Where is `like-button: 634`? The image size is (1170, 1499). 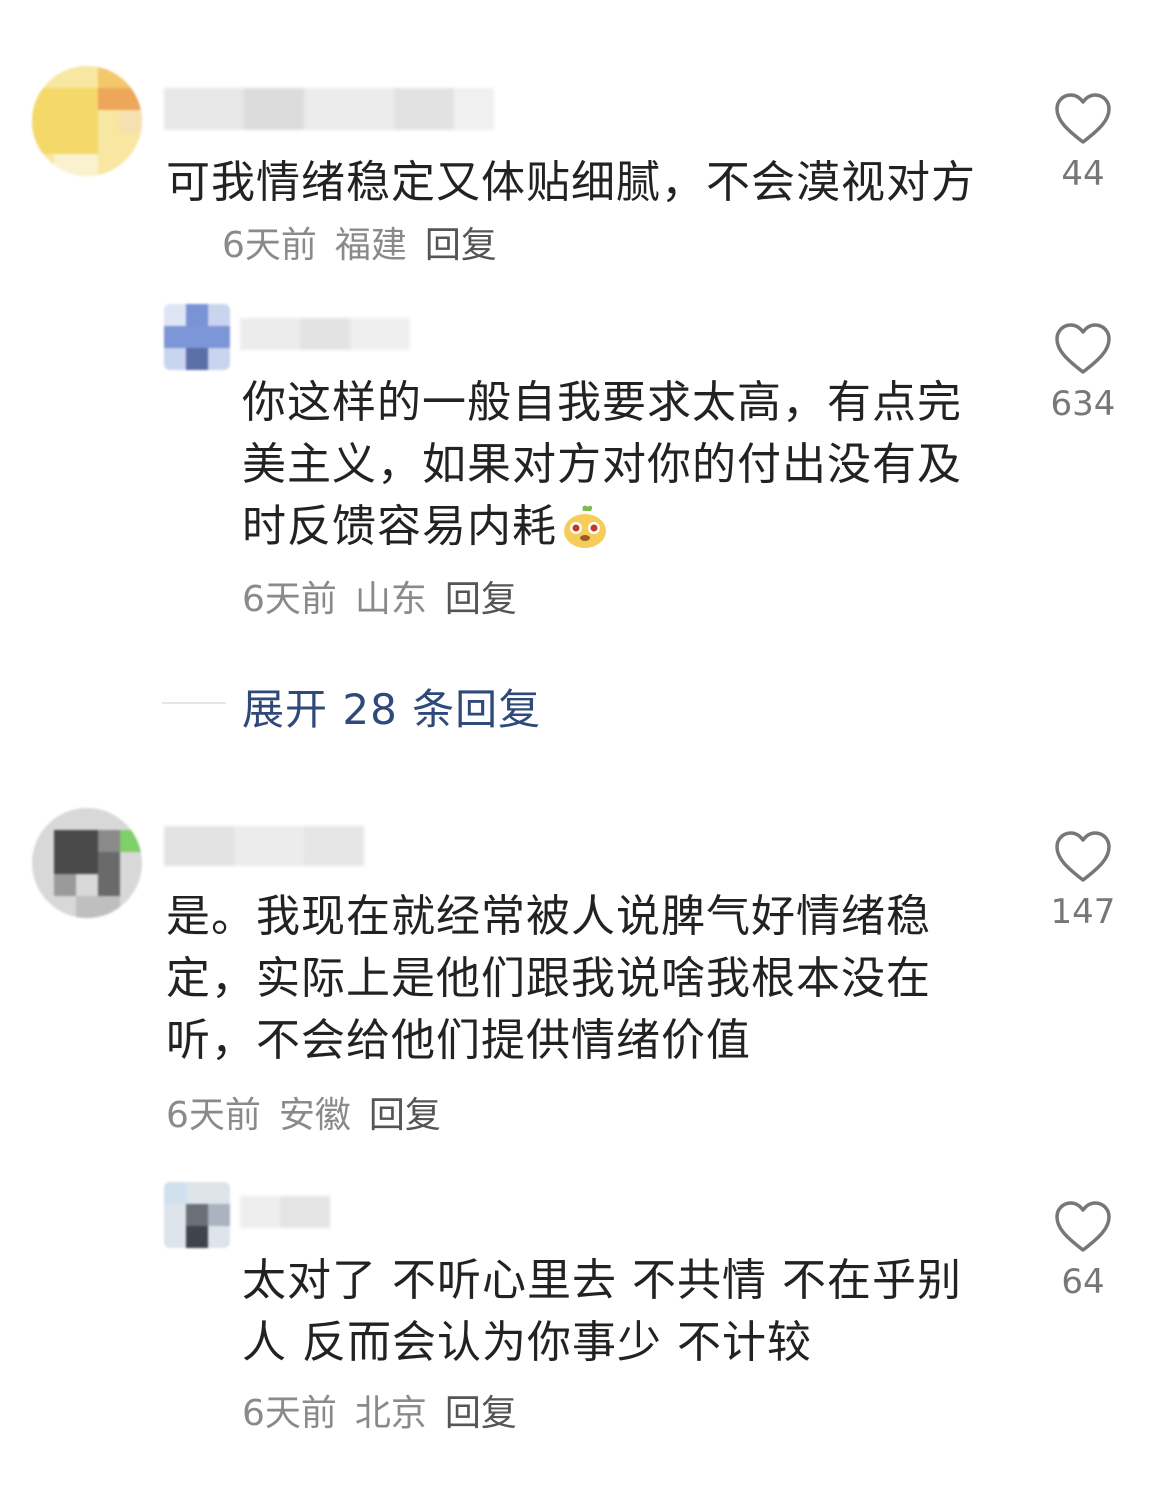
like-button: 634 is located at coordinates (1083, 373).